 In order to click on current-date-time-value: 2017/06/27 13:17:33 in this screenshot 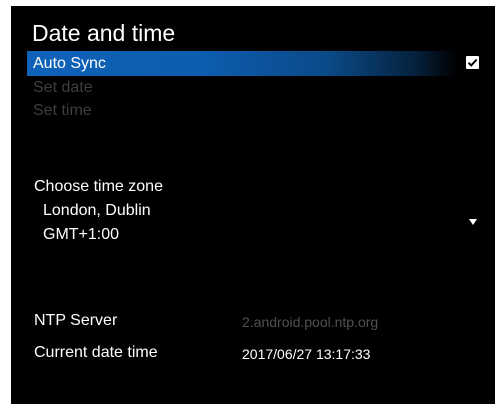, I will do `click(306, 354)`.